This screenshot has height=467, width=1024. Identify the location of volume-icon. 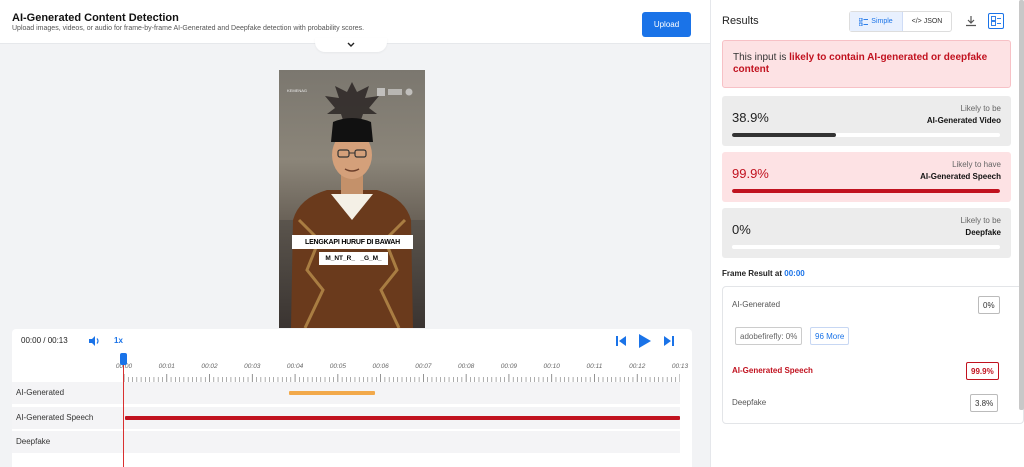
(94, 341).